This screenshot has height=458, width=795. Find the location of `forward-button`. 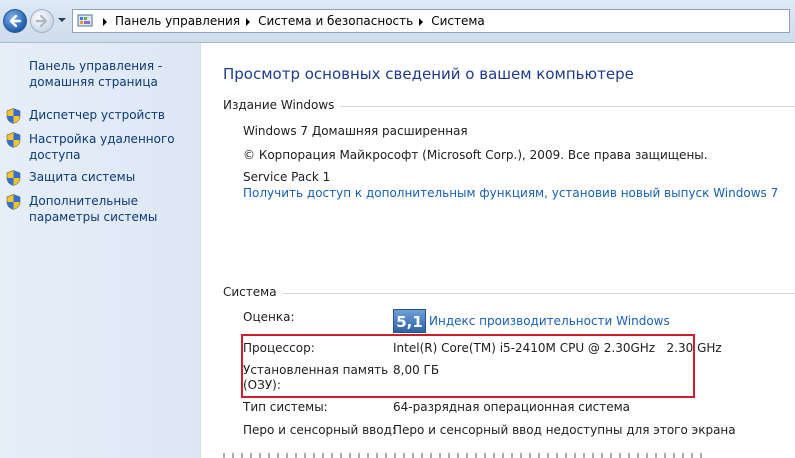

forward-button is located at coordinates (42, 21).